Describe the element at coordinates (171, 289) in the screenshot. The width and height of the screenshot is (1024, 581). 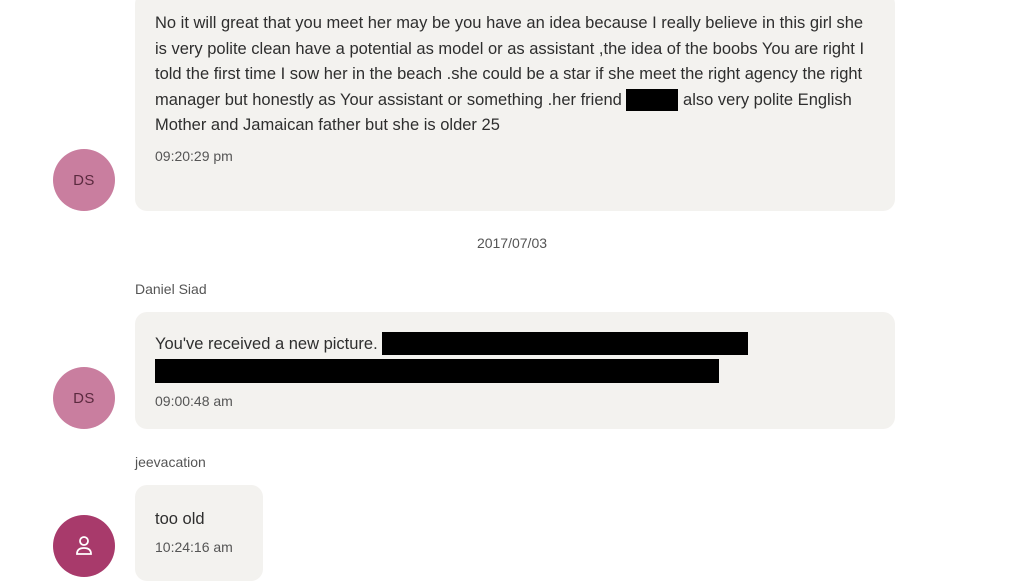
I see `sender-name: Daniel Siad` at that location.